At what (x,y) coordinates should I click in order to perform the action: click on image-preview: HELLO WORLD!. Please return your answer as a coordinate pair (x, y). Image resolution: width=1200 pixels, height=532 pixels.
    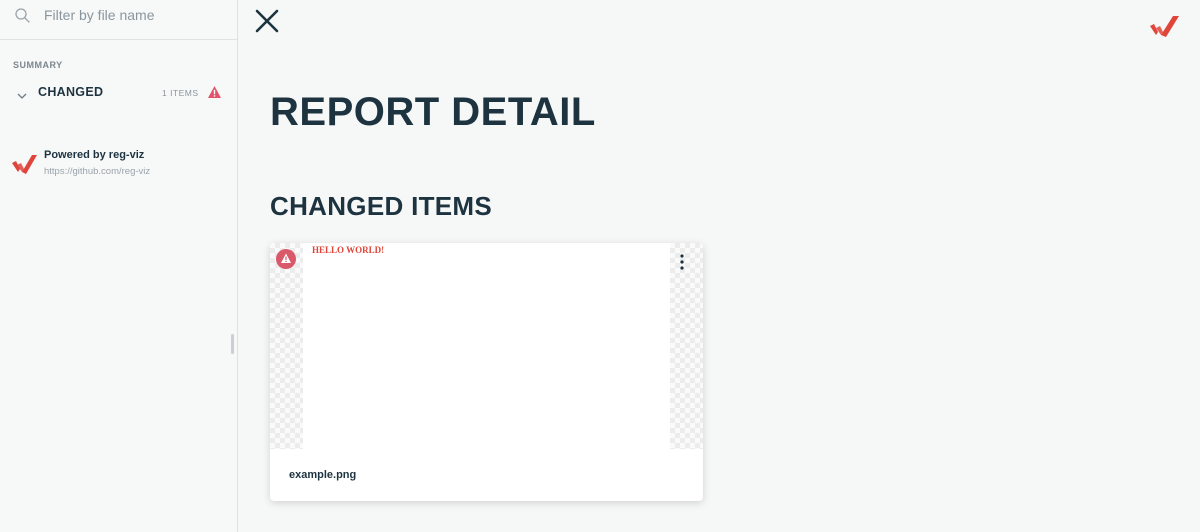
    Looking at the image, I should click on (486, 346).